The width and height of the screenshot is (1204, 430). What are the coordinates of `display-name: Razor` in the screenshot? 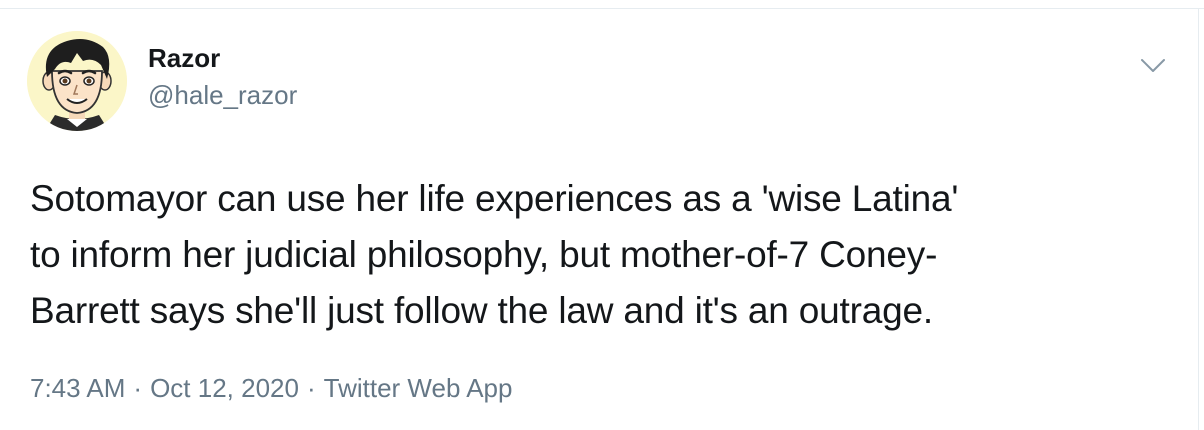 It's located at (222, 58).